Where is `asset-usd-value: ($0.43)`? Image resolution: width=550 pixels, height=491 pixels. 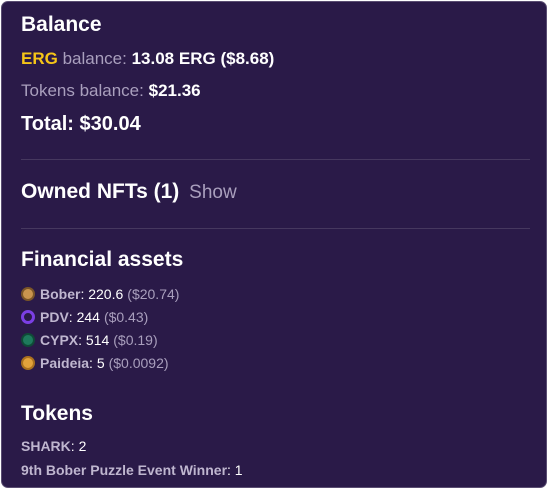 asset-usd-value: ($0.43) is located at coordinates (126, 317).